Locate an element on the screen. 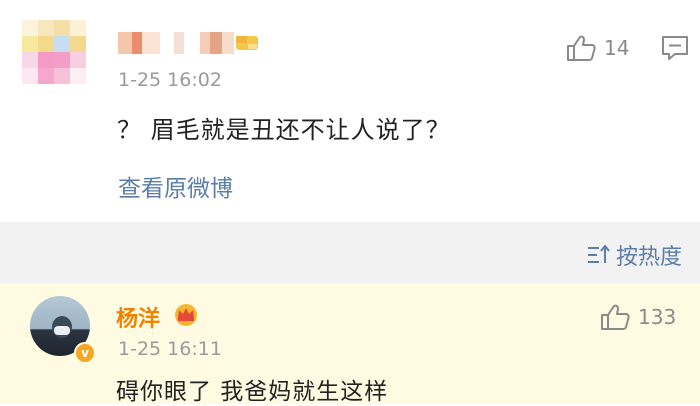  reply-text: 碍你眼了 我爸妈就生这样 is located at coordinates (252, 392).